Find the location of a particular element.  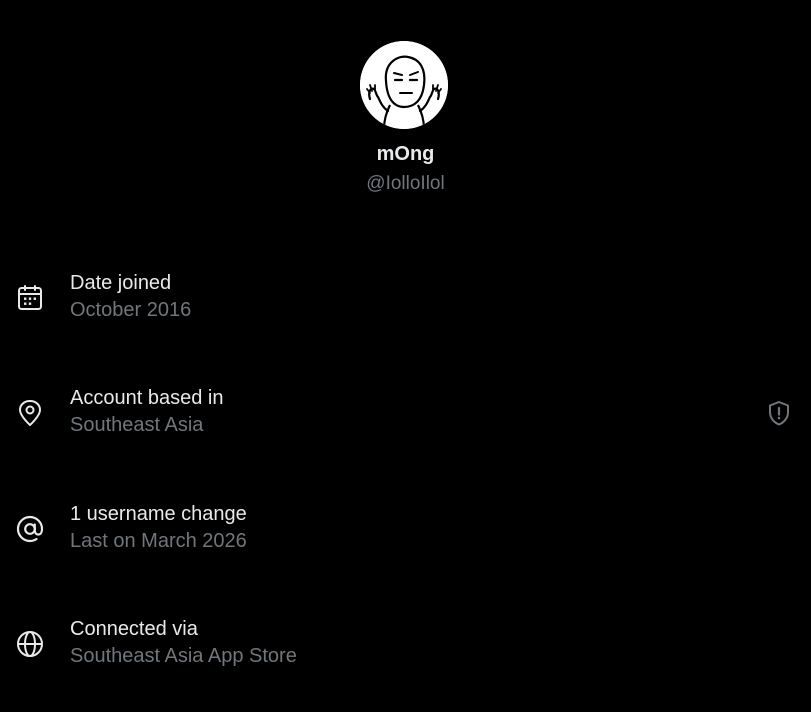

about-row-text: Connected via Southeast Asia App Store is located at coordinates (183, 642).